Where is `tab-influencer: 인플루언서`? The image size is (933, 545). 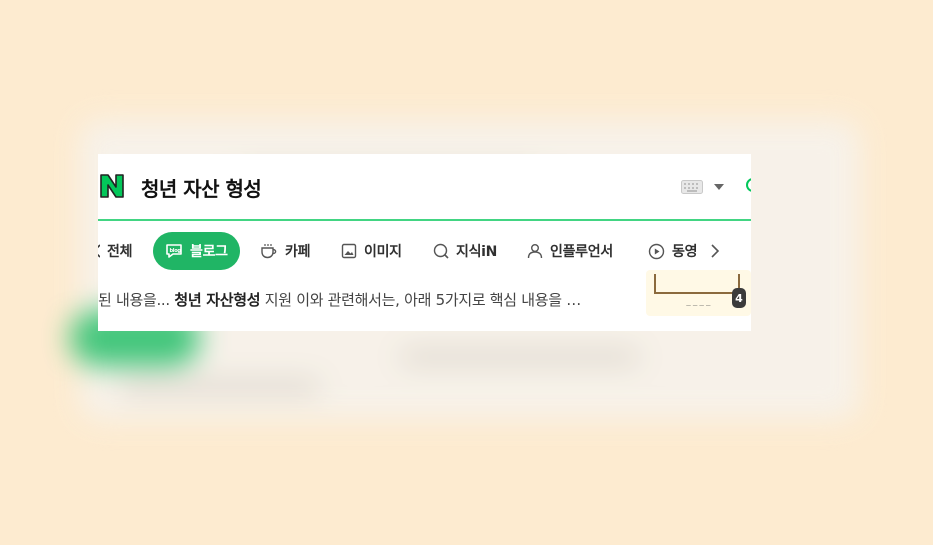 tab-influencer: 인플루언서 is located at coordinates (570, 251).